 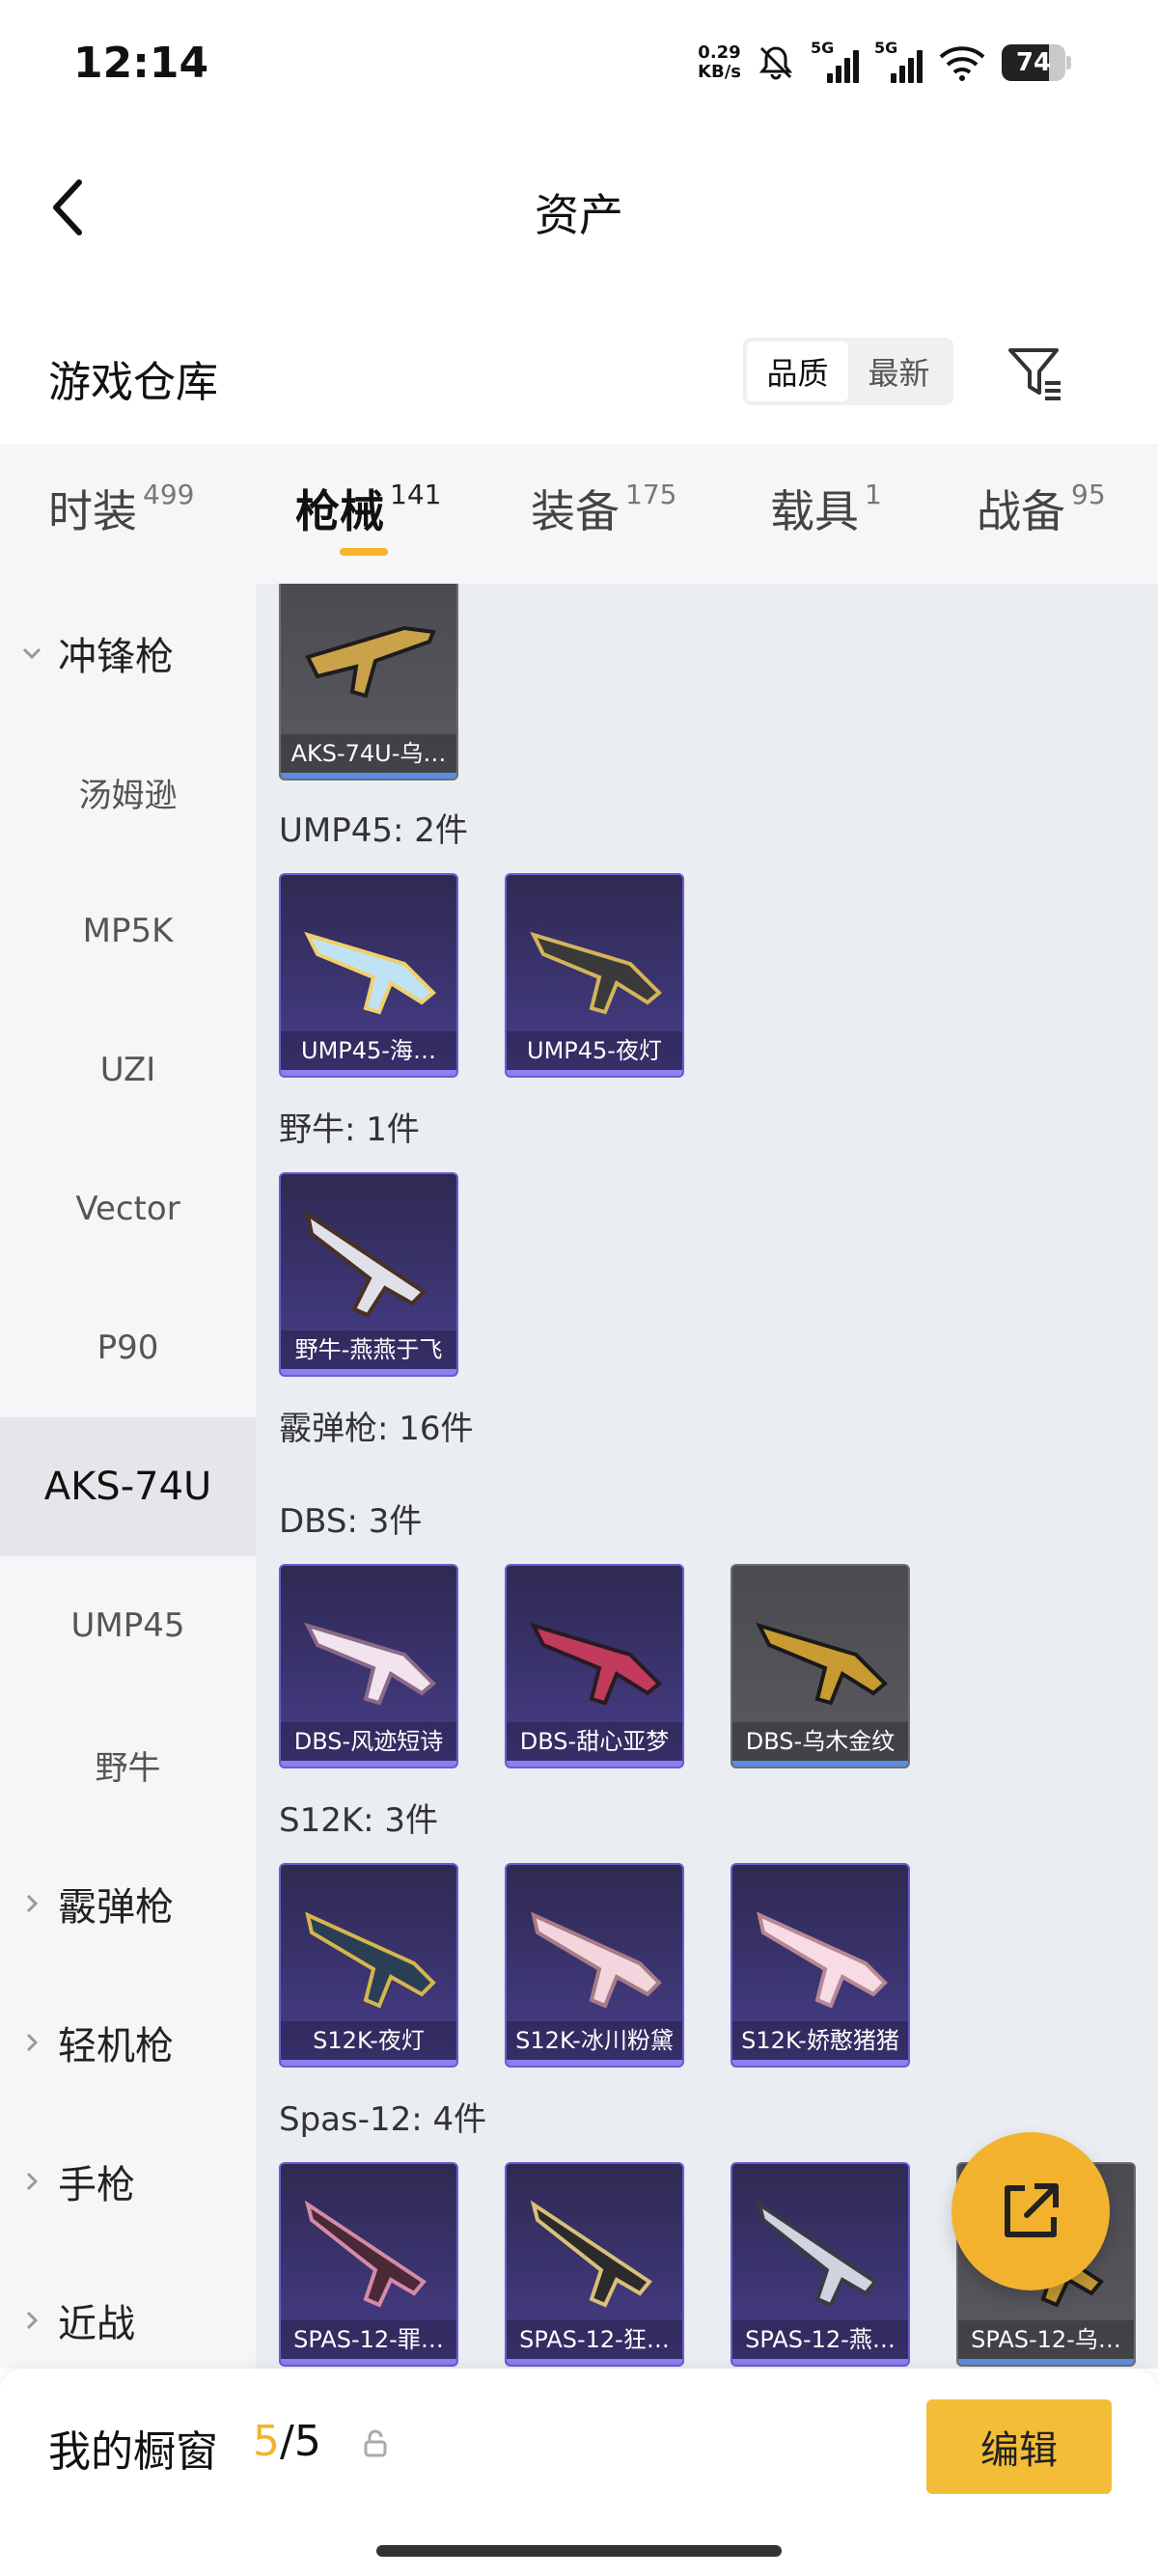 I want to click on showcase-bar: 我的橱窗 5/5 编辑, so click(x=579, y=2473).